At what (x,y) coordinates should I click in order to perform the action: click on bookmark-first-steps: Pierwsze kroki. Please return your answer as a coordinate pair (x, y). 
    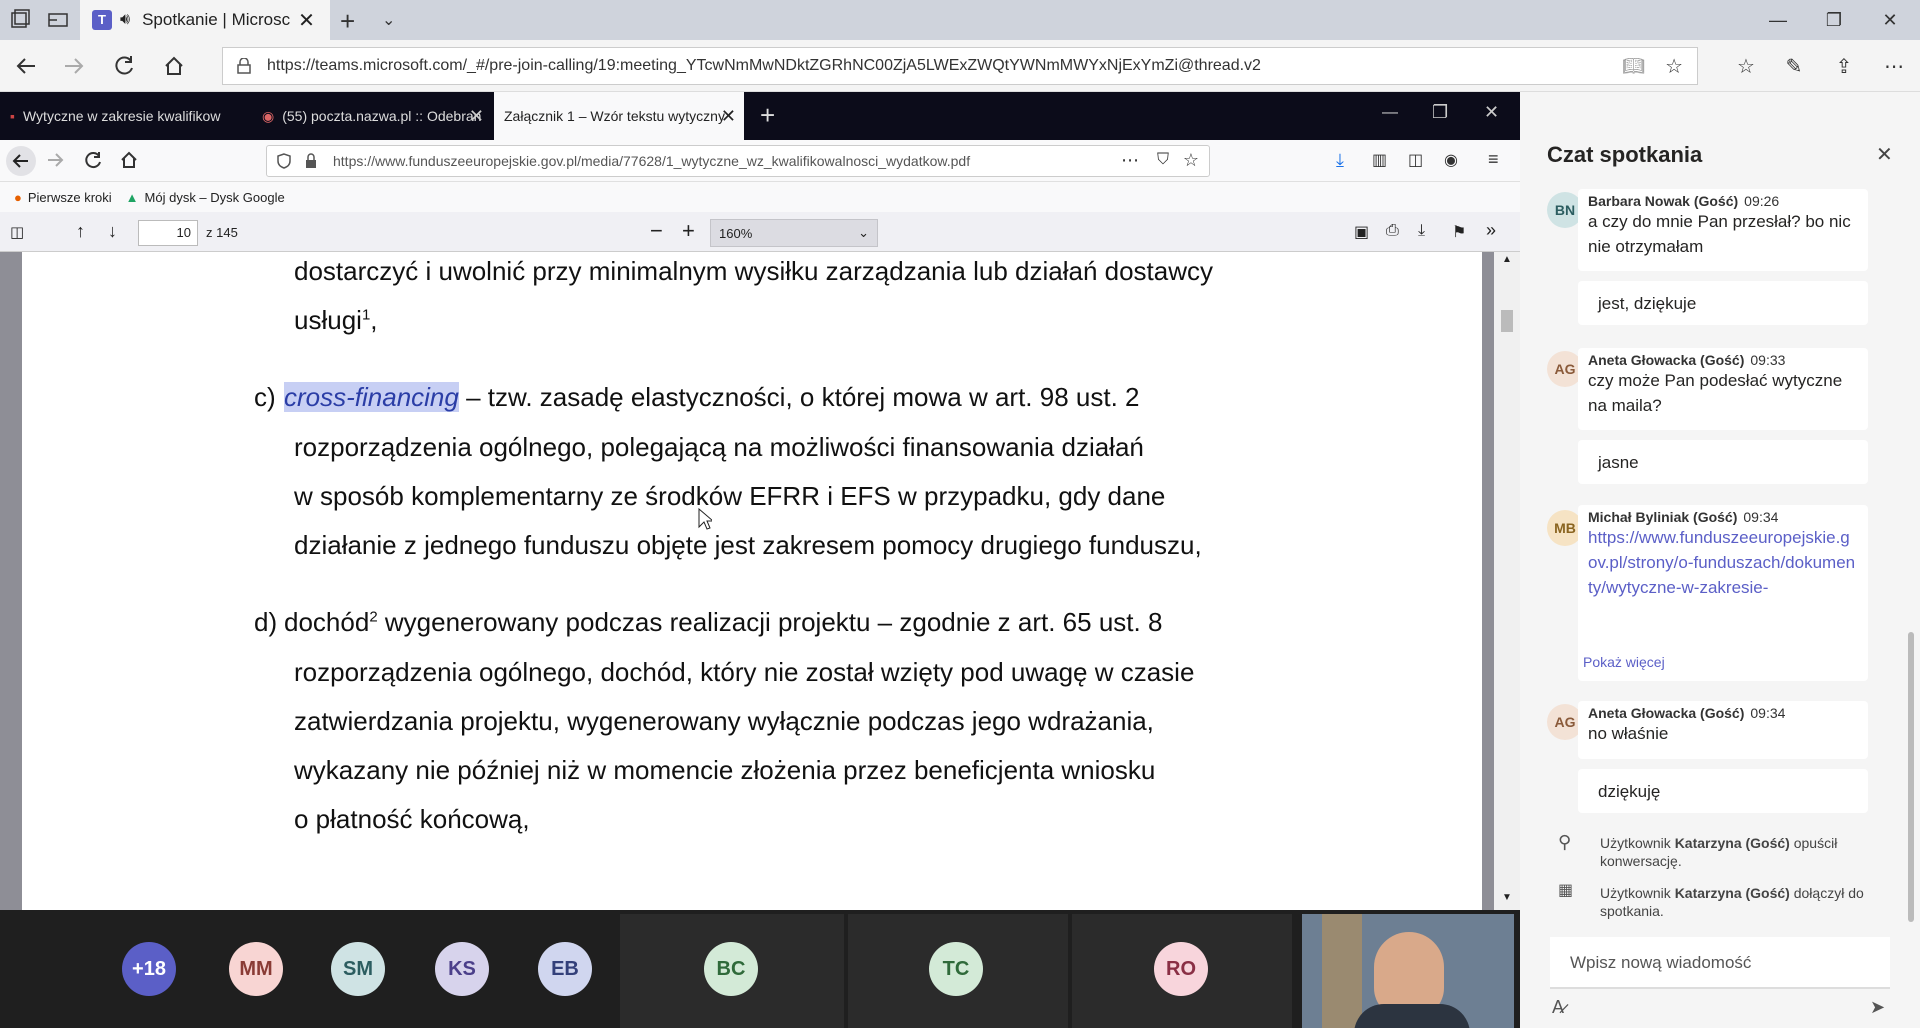
    Looking at the image, I should click on (70, 197).